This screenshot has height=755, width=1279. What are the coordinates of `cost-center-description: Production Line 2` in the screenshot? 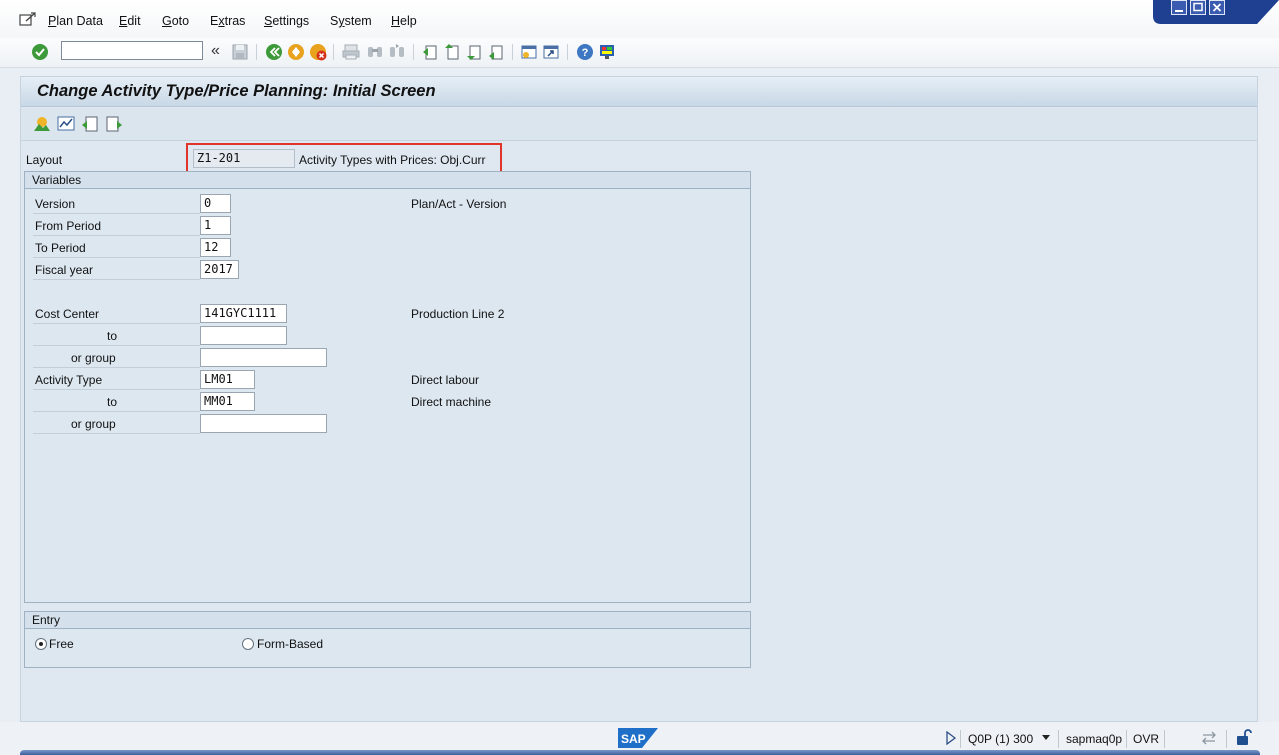 It's located at (458, 314).